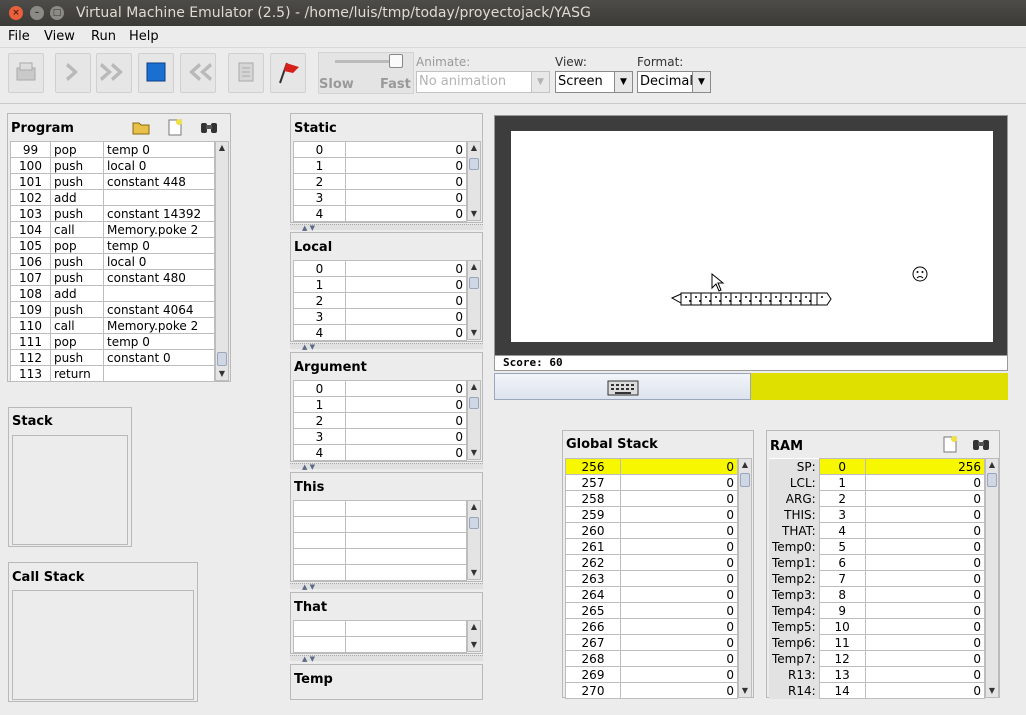  Describe the element at coordinates (246, 73) in the screenshot. I see `script-button` at that location.